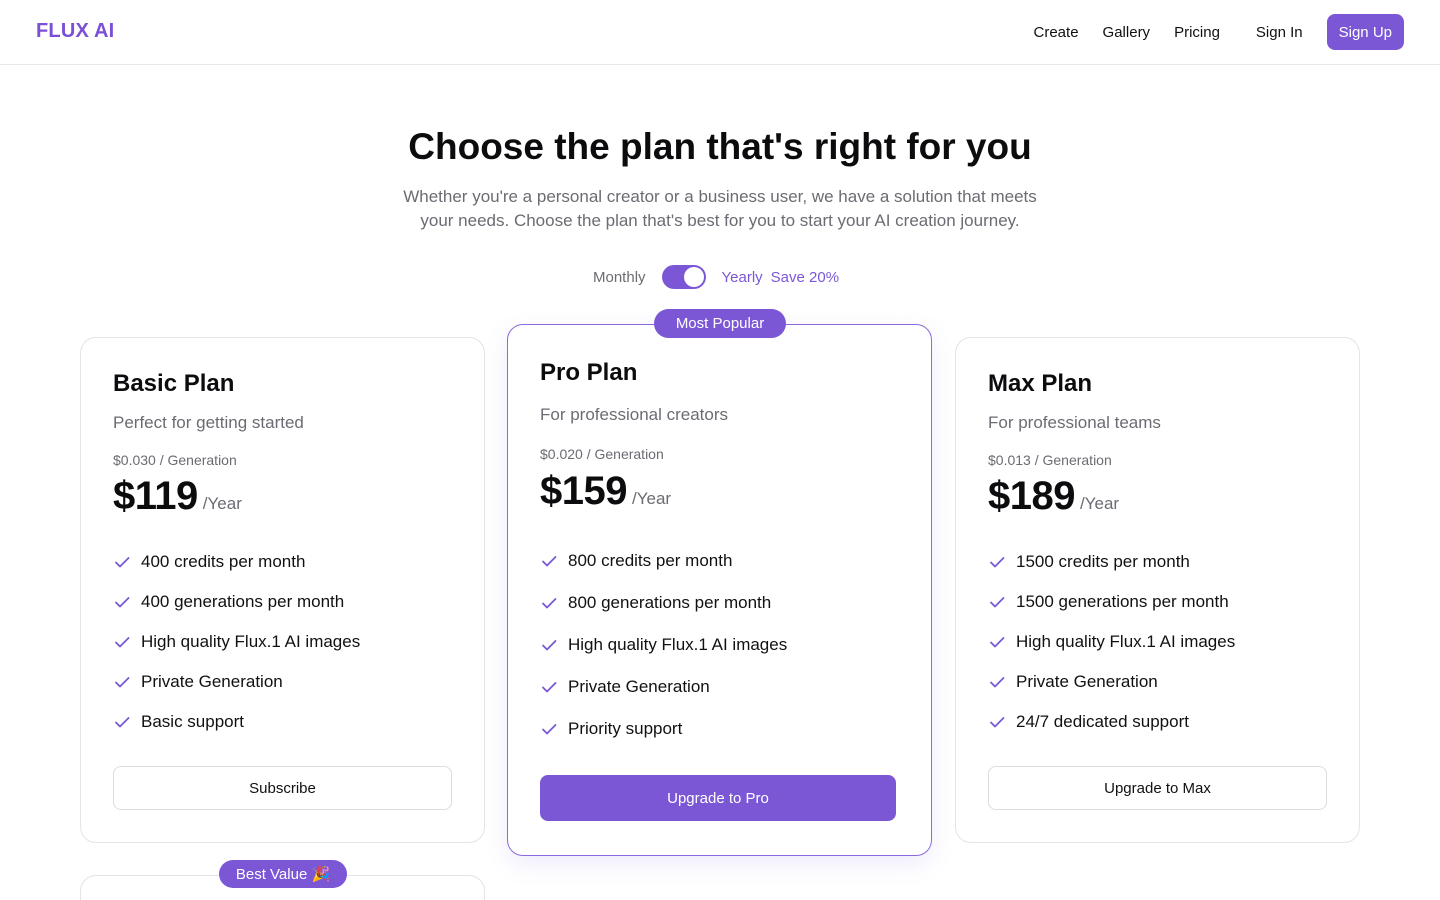  I want to click on feature-item: 800 credits per month, so click(663, 561).